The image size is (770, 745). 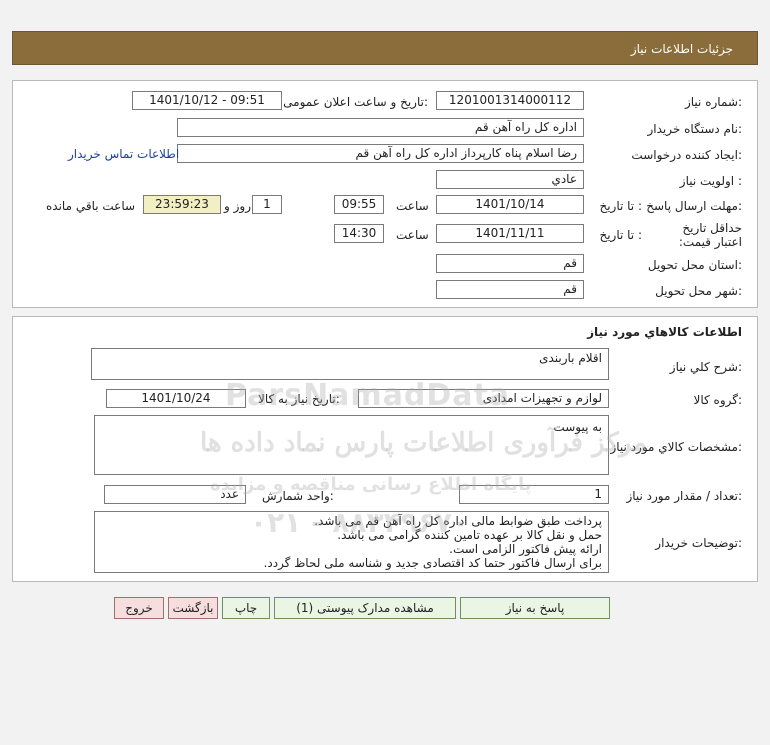 I want to click on validity-to-date-label: تا تاریخ :, so click(x=620, y=235).